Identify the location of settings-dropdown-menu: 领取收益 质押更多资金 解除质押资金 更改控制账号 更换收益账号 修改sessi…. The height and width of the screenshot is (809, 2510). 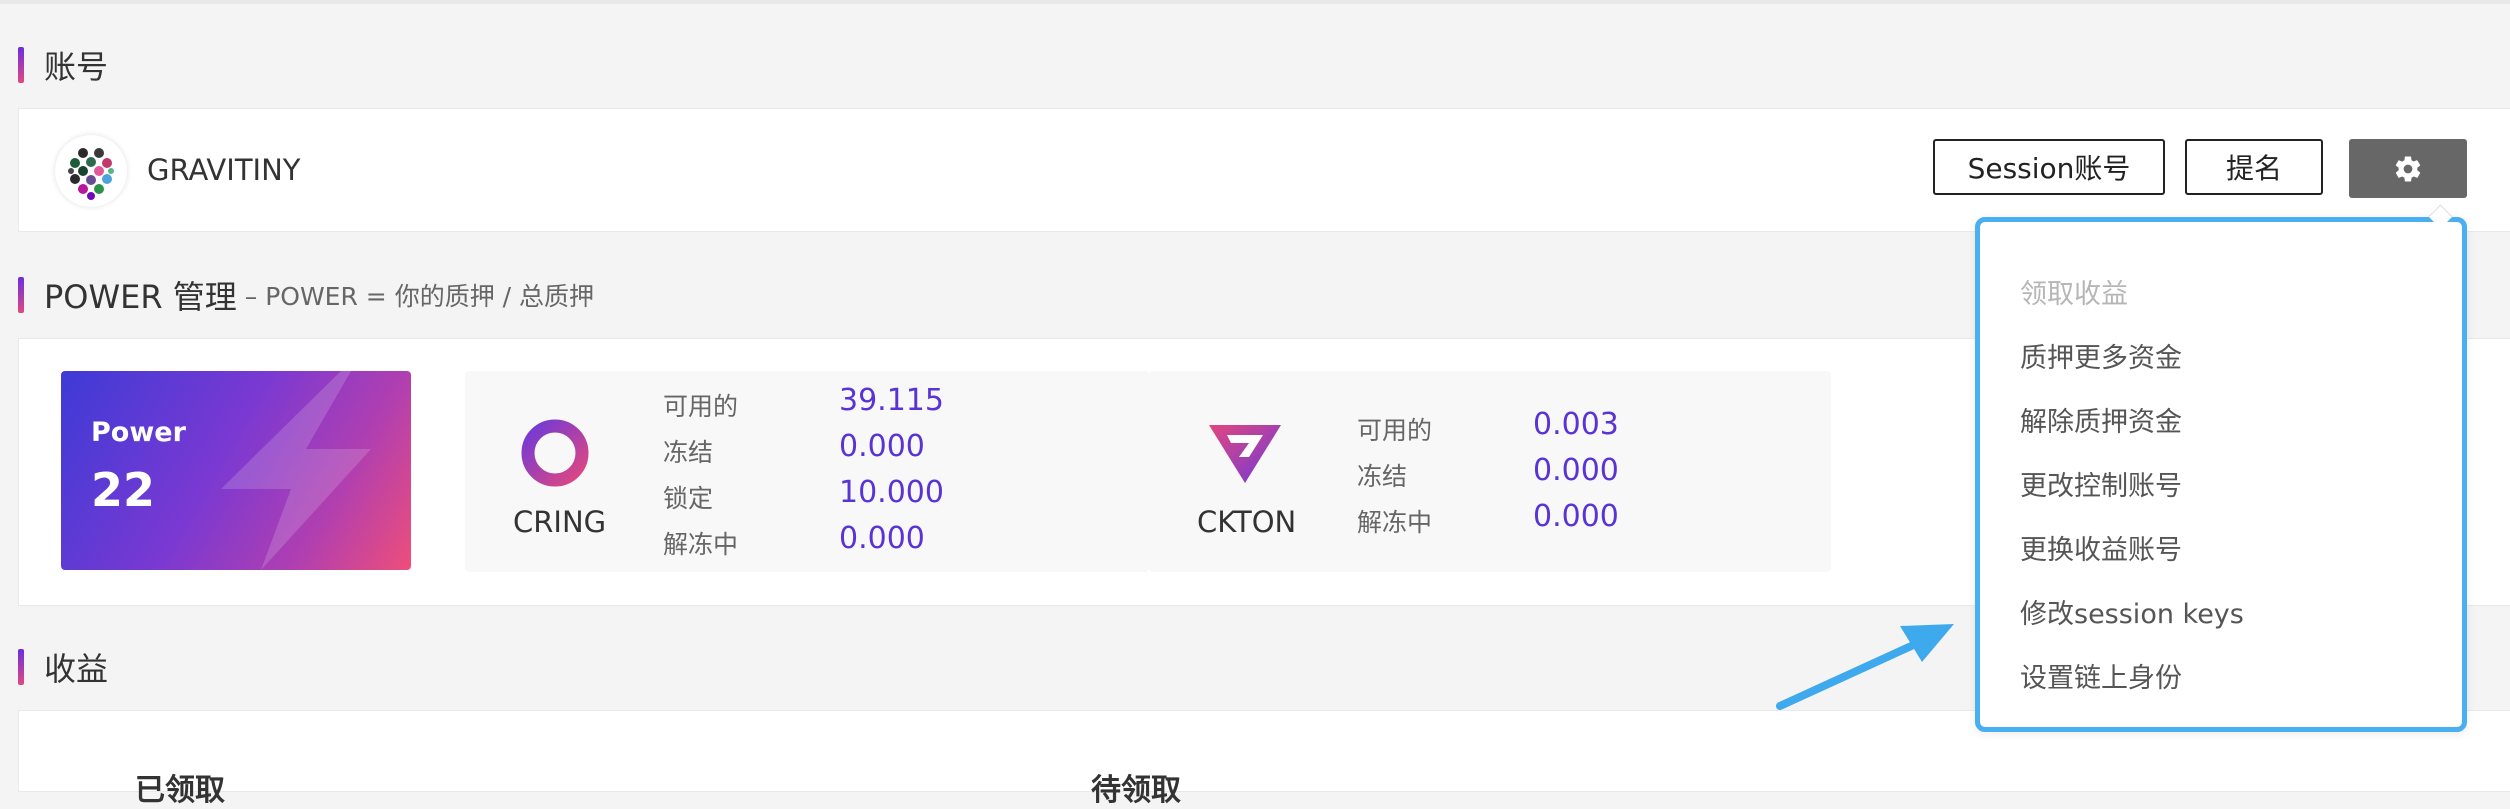
(2221, 468).